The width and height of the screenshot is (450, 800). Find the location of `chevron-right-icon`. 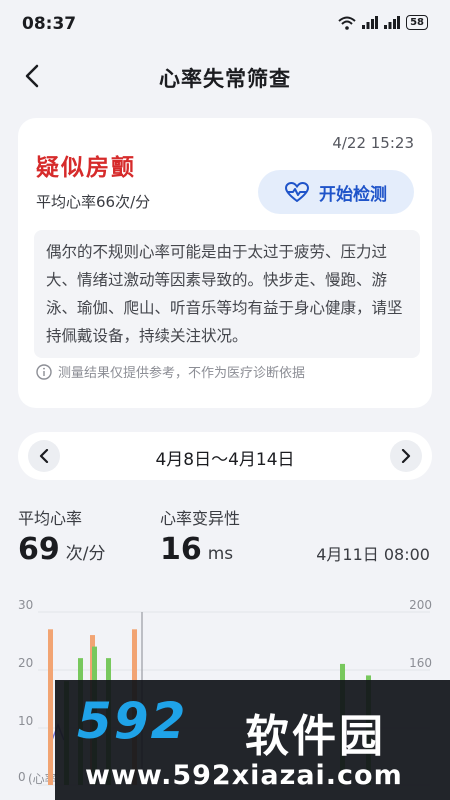

chevron-right-icon is located at coordinates (406, 456).